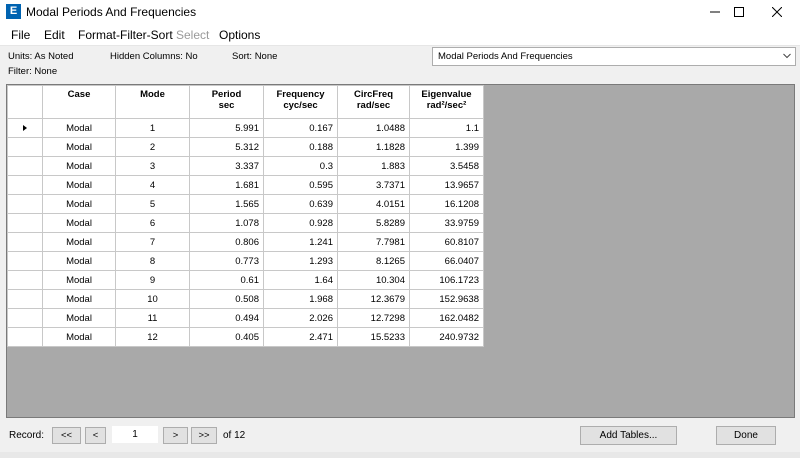 The height and width of the screenshot is (458, 800). Describe the element at coordinates (300, 337) in the screenshot. I see `cell-frequency: 2.471` at that location.